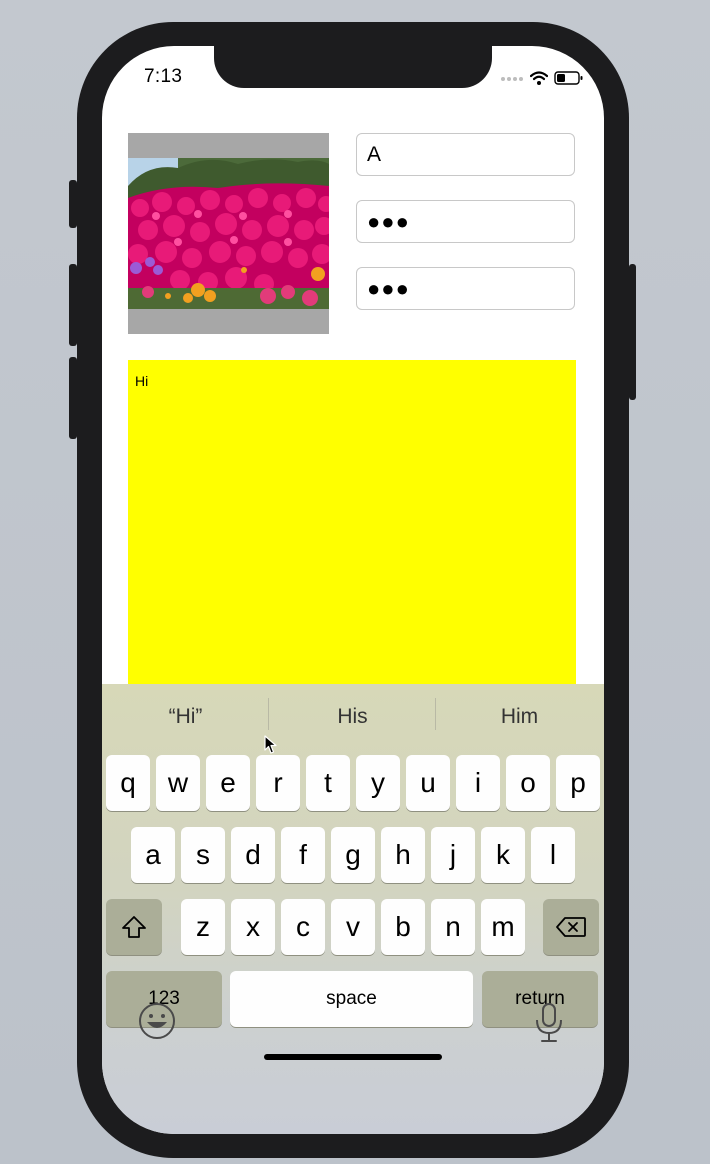 The image size is (710, 1164). I want to click on battery-icon, so click(568, 78).